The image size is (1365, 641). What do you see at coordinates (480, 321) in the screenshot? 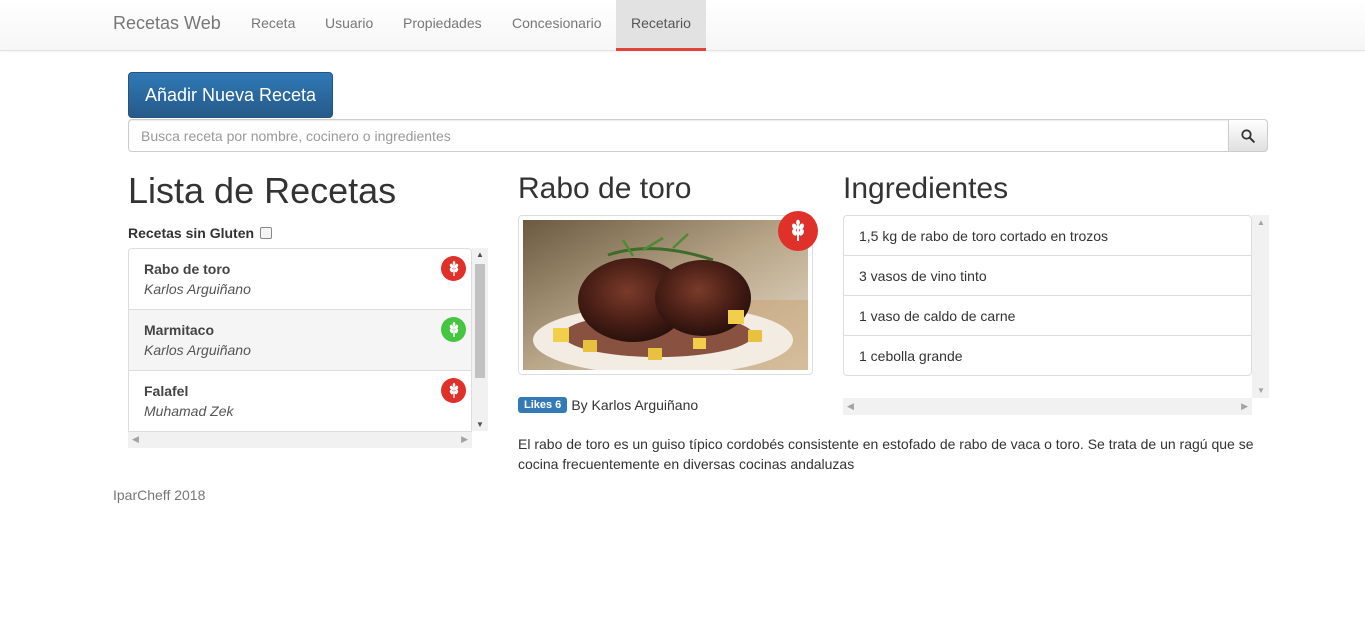
I see `scrollbar-thumb` at bounding box center [480, 321].